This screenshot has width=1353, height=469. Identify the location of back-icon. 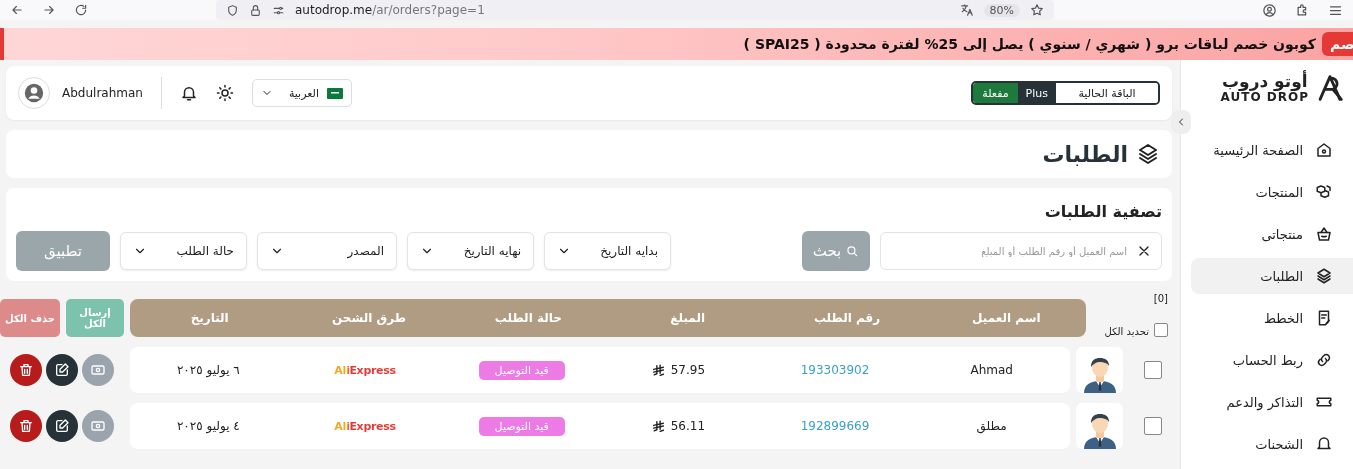
(17, 10).